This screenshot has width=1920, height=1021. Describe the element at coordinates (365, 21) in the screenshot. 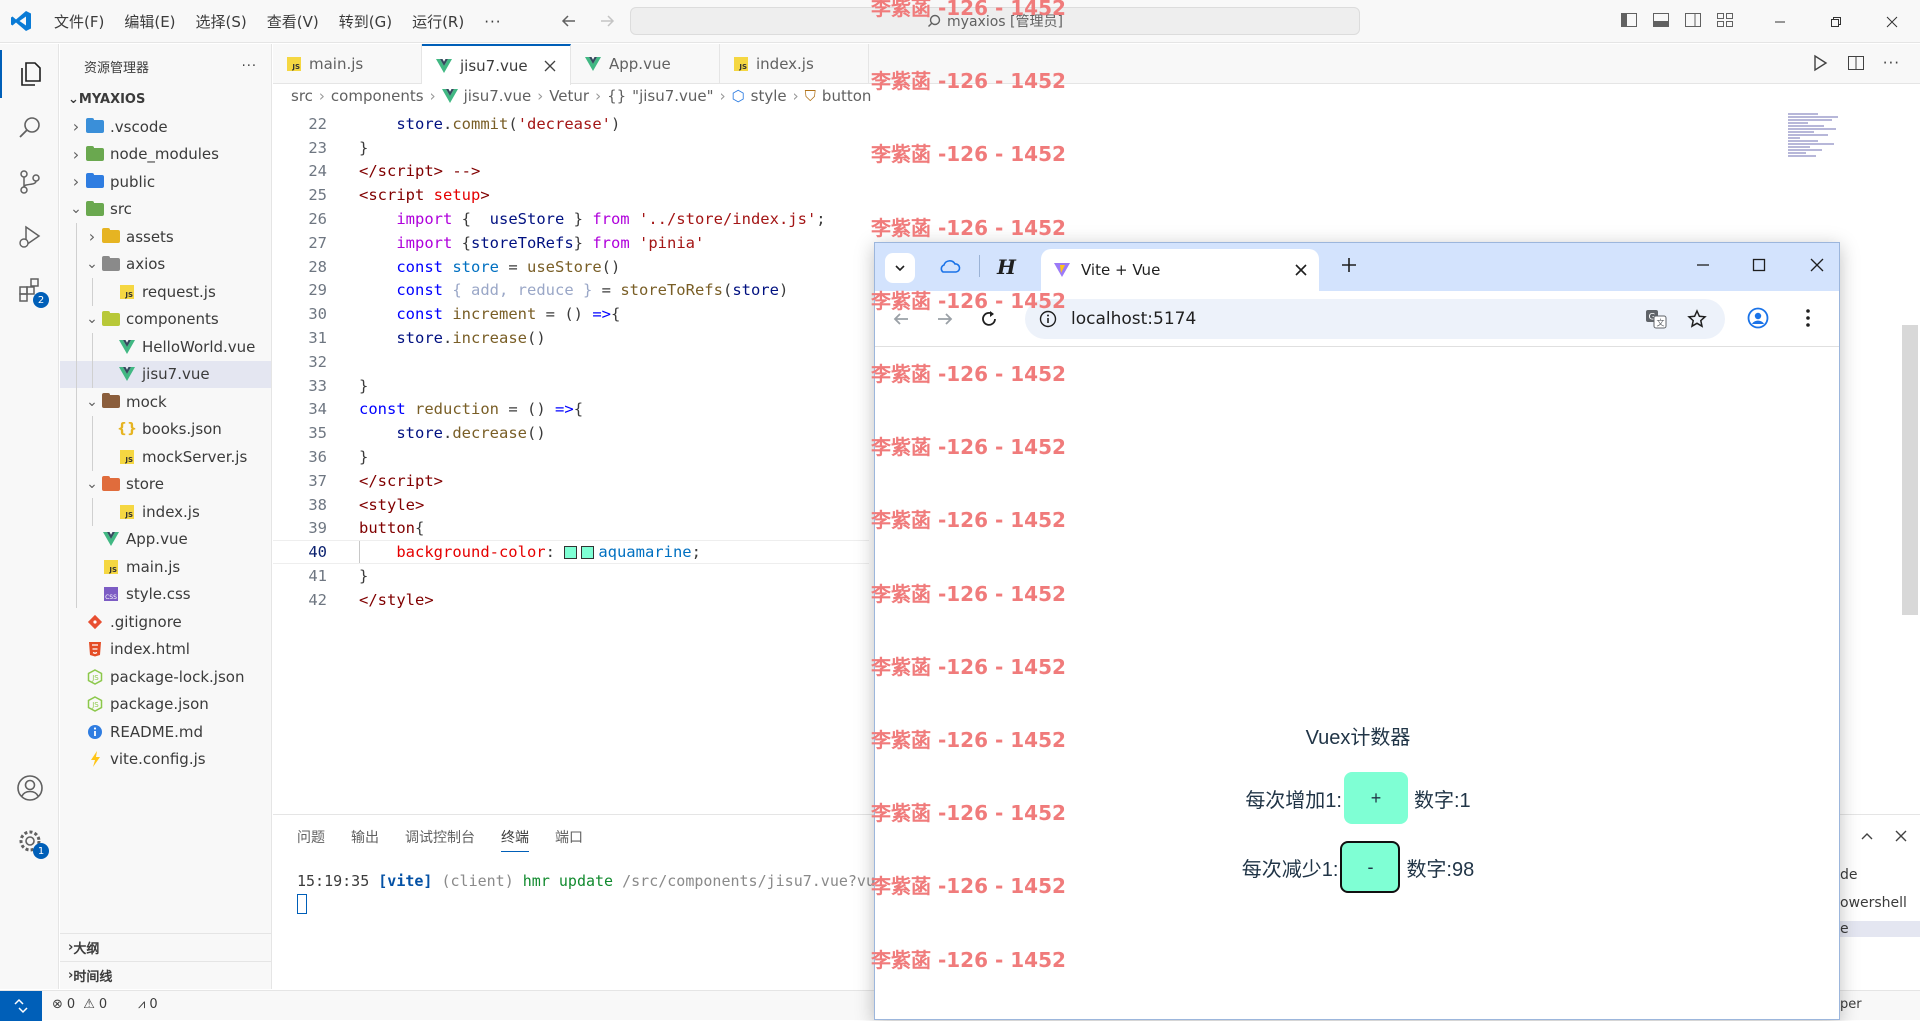

I see `menu-item: 转到(G)` at that location.